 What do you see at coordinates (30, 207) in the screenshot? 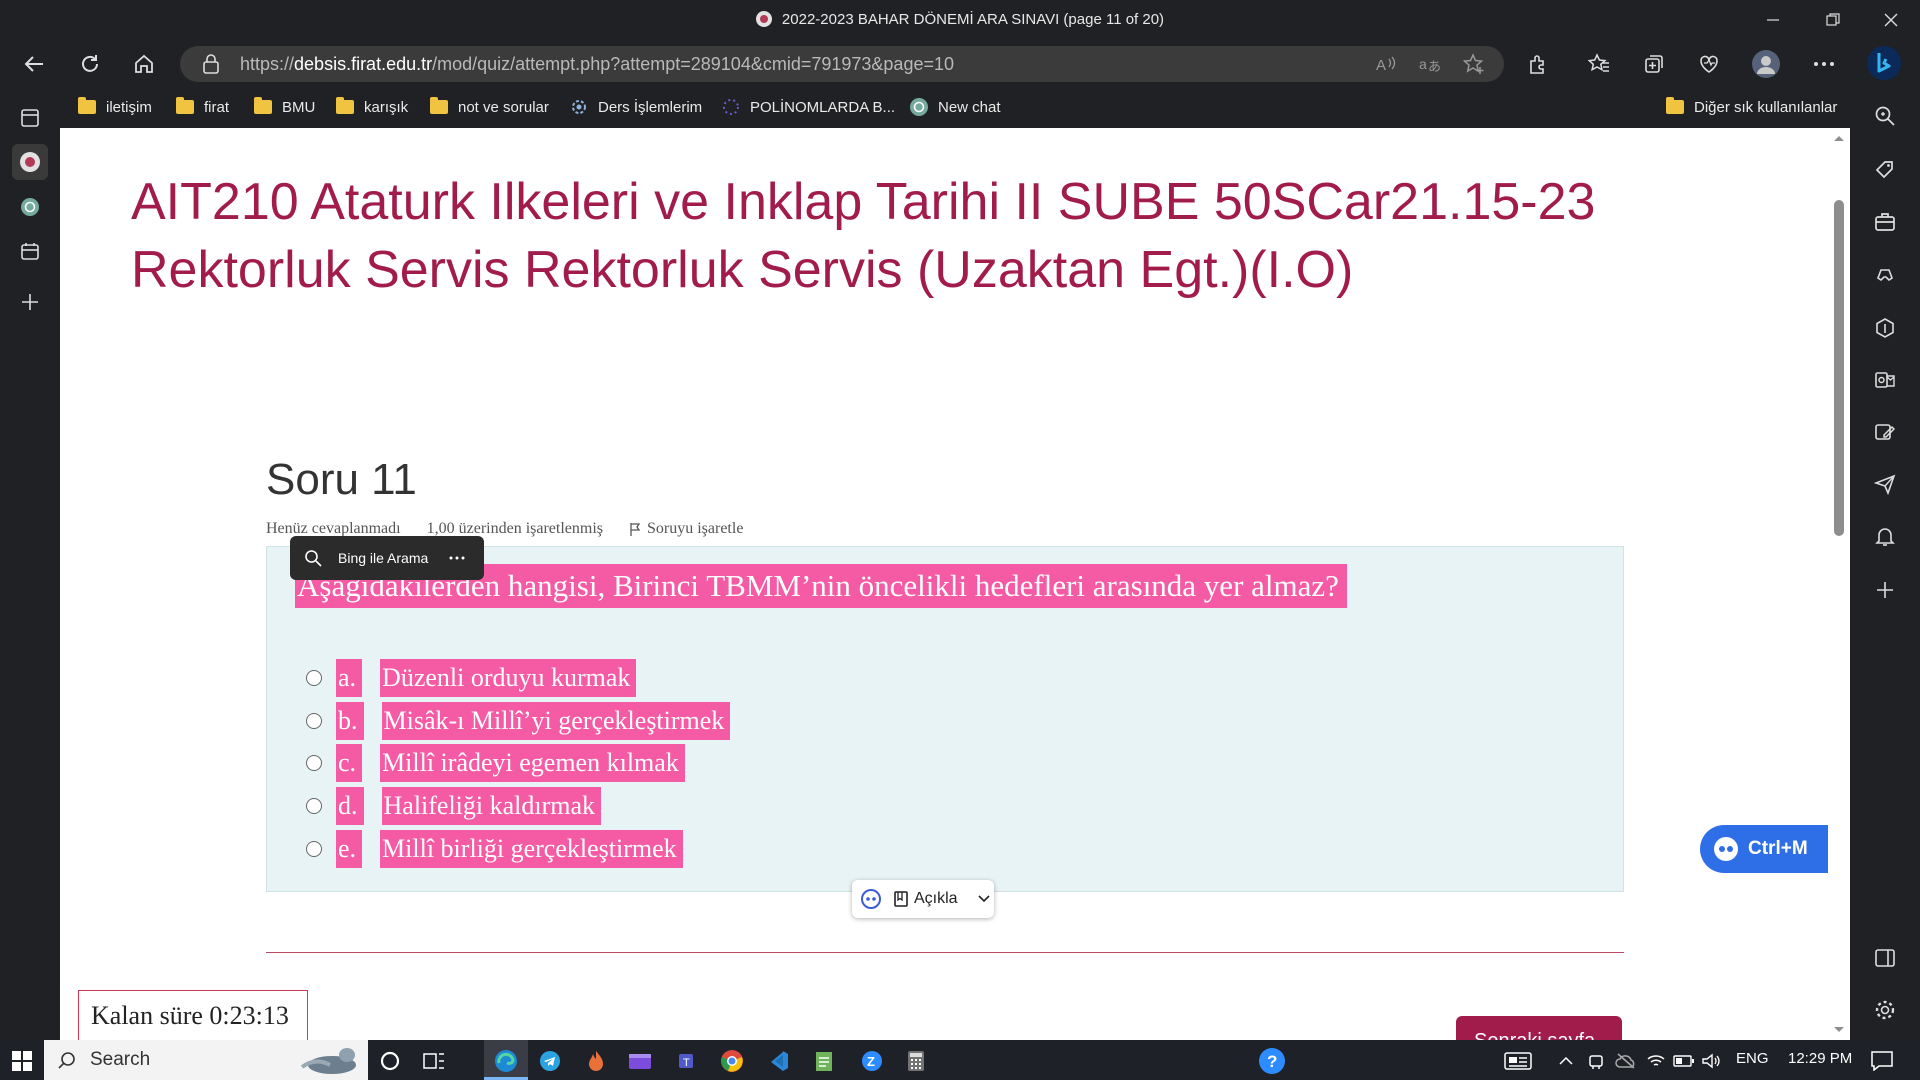
I see `tab-chatgpt-icon` at bounding box center [30, 207].